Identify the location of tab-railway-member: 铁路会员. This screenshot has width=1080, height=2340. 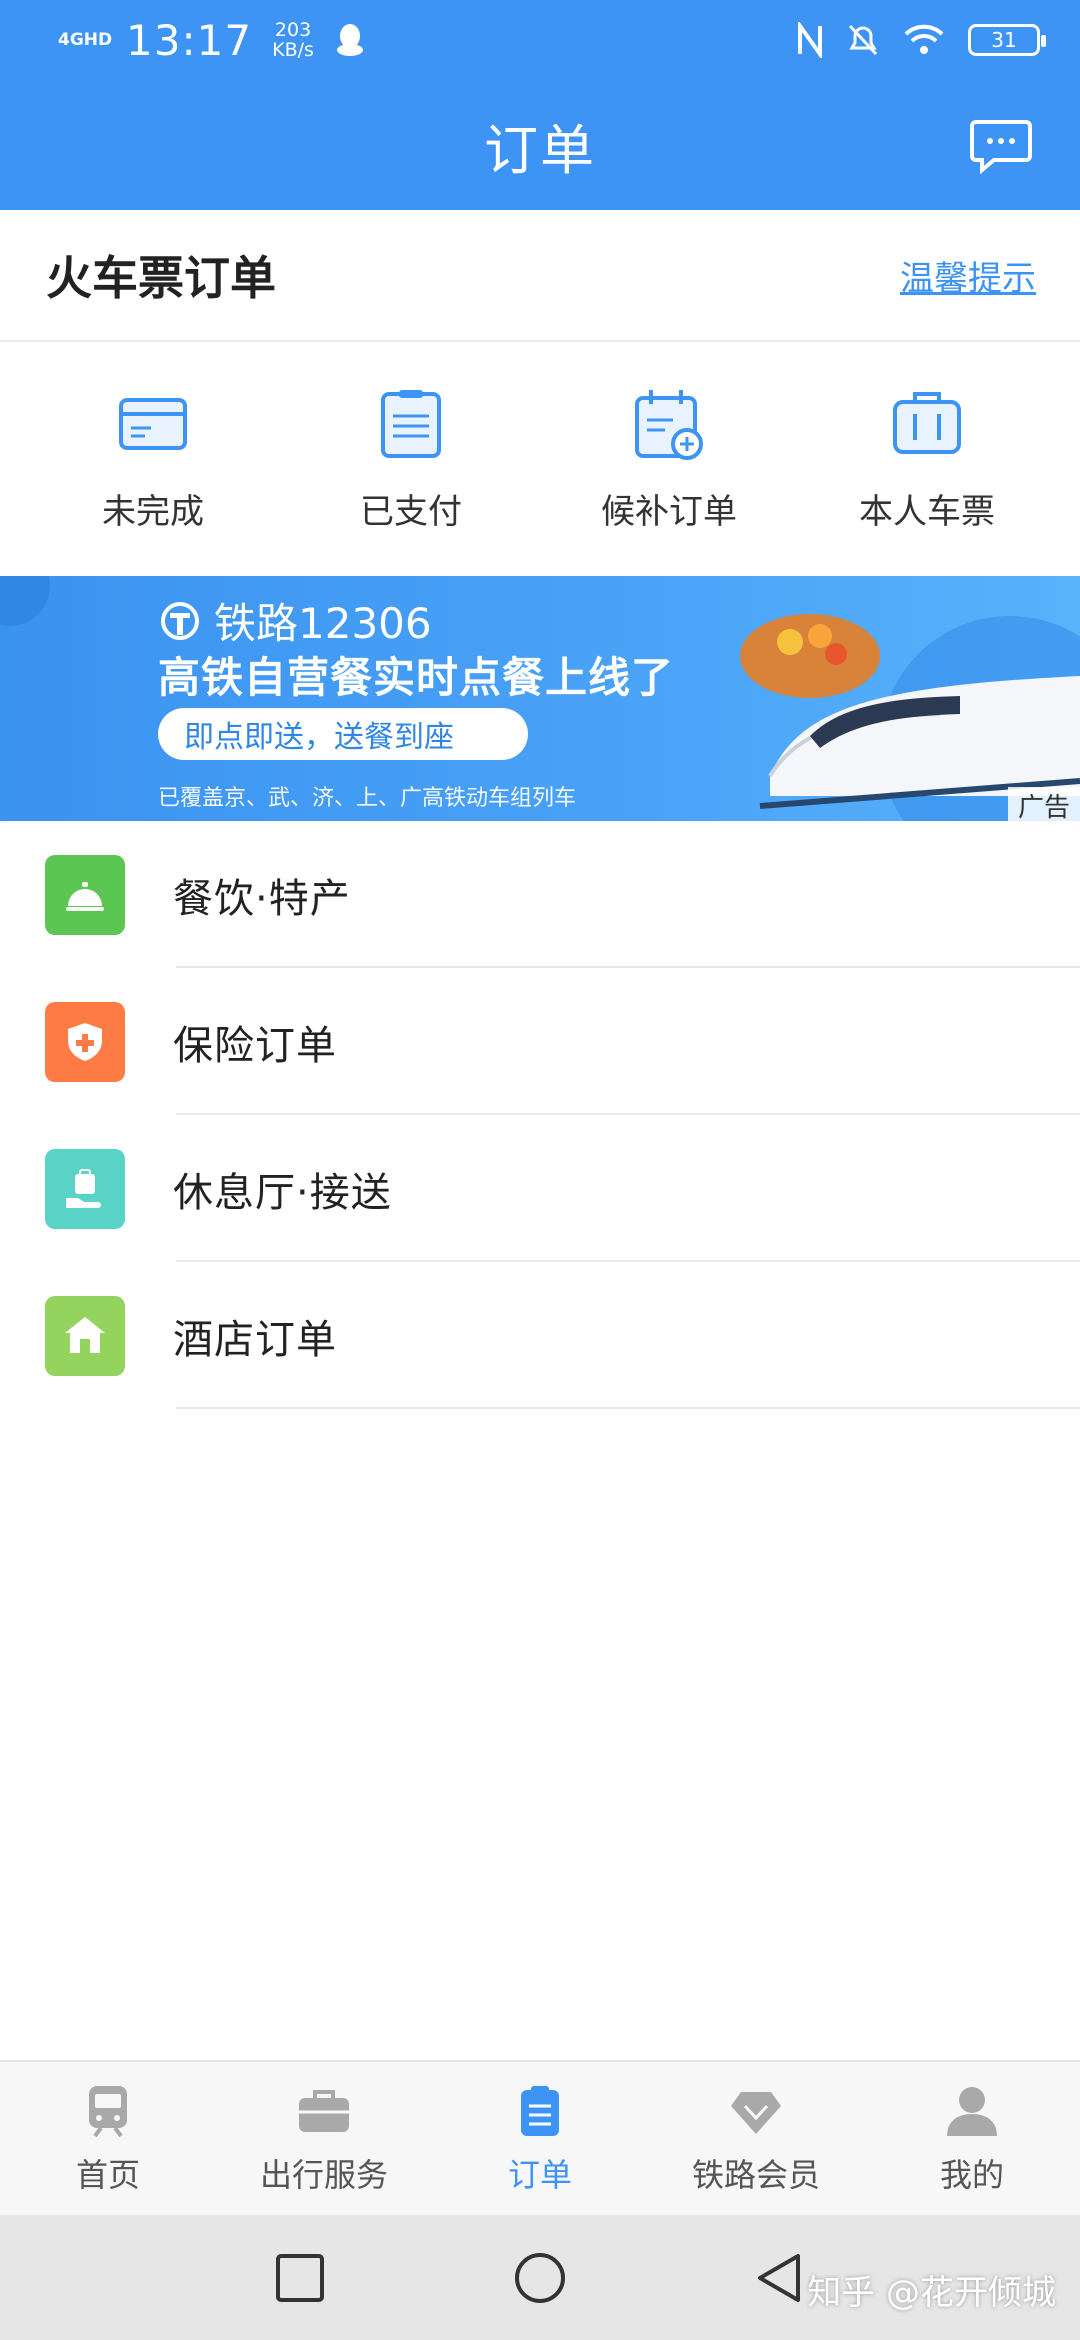
(756, 2138).